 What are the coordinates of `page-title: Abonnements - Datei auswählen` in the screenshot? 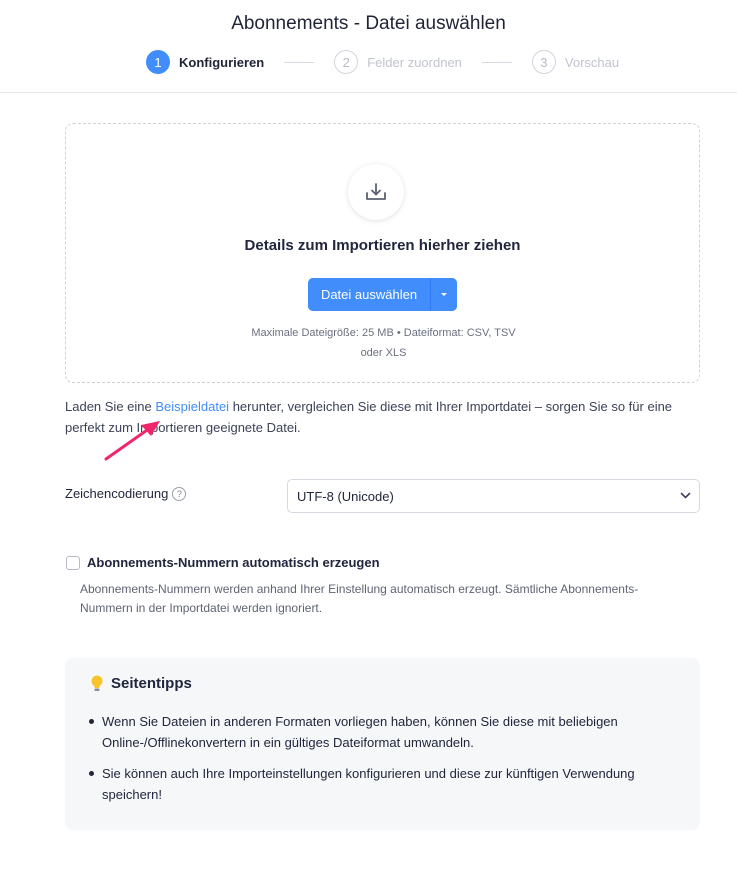 It's located at (368, 23).